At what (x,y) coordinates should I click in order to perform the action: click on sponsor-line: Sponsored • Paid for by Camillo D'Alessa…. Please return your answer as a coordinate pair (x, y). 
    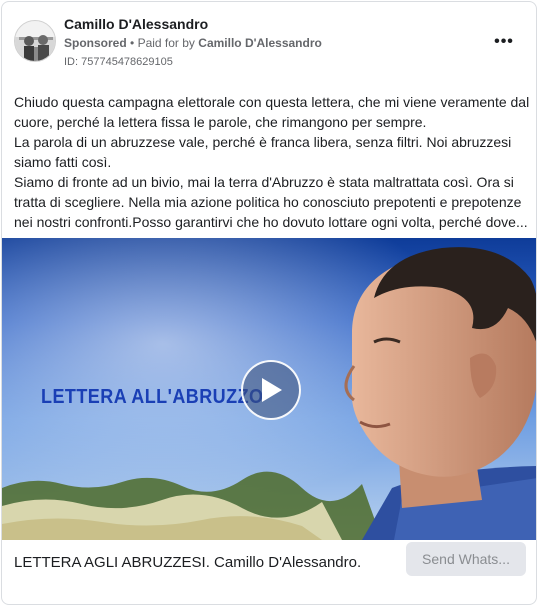
    Looking at the image, I should click on (193, 43).